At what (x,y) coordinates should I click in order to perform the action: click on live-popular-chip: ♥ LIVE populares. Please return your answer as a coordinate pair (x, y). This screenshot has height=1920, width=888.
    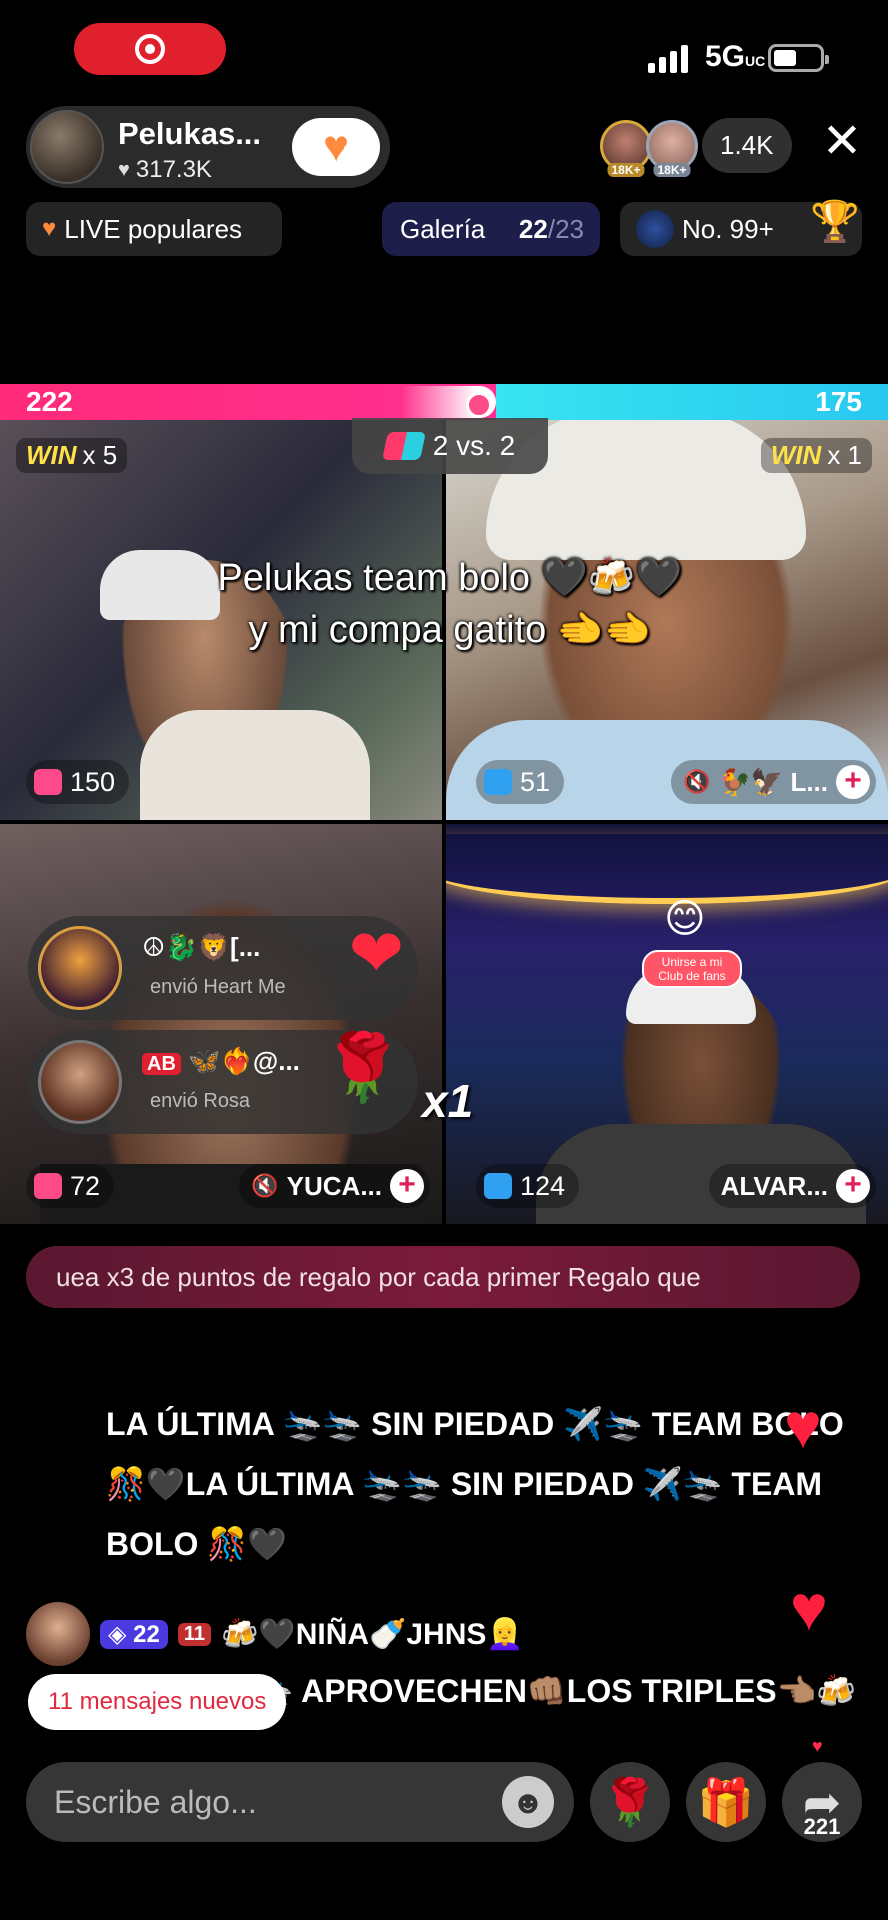
    Looking at the image, I should click on (154, 229).